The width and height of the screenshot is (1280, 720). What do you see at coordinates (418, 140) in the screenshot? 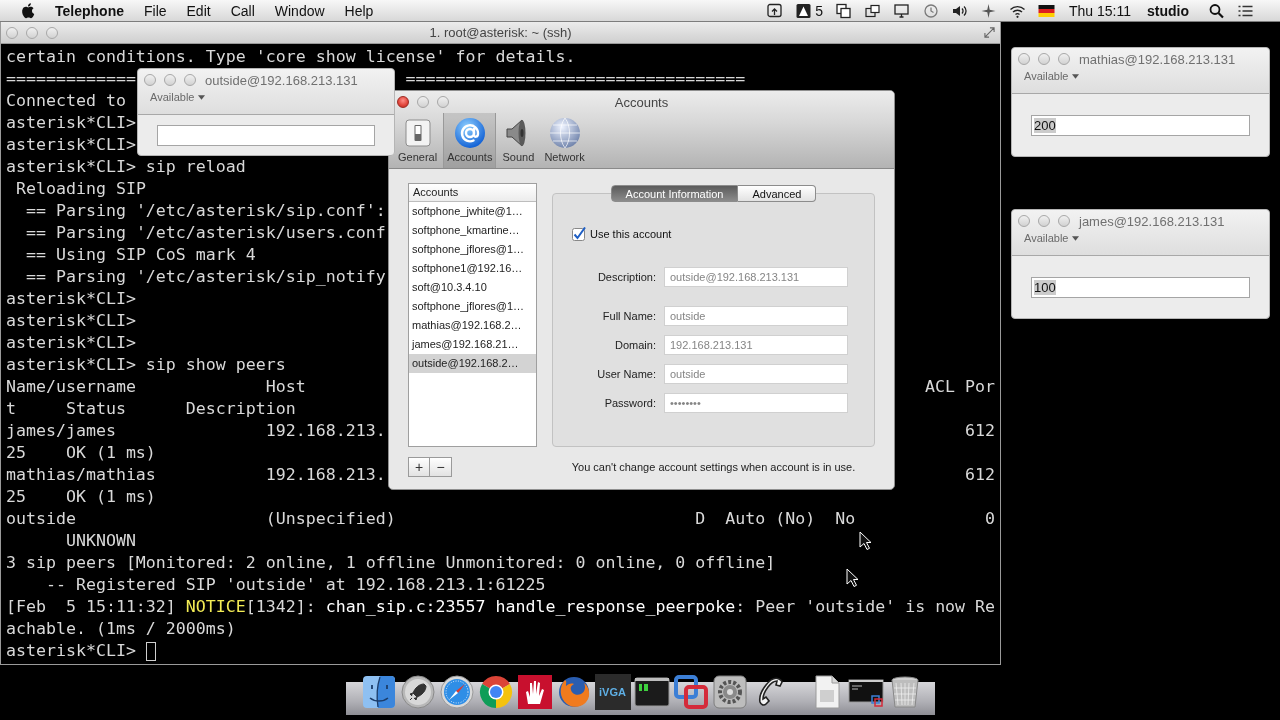
I see `toolbar-tab: General` at bounding box center [418, 140].